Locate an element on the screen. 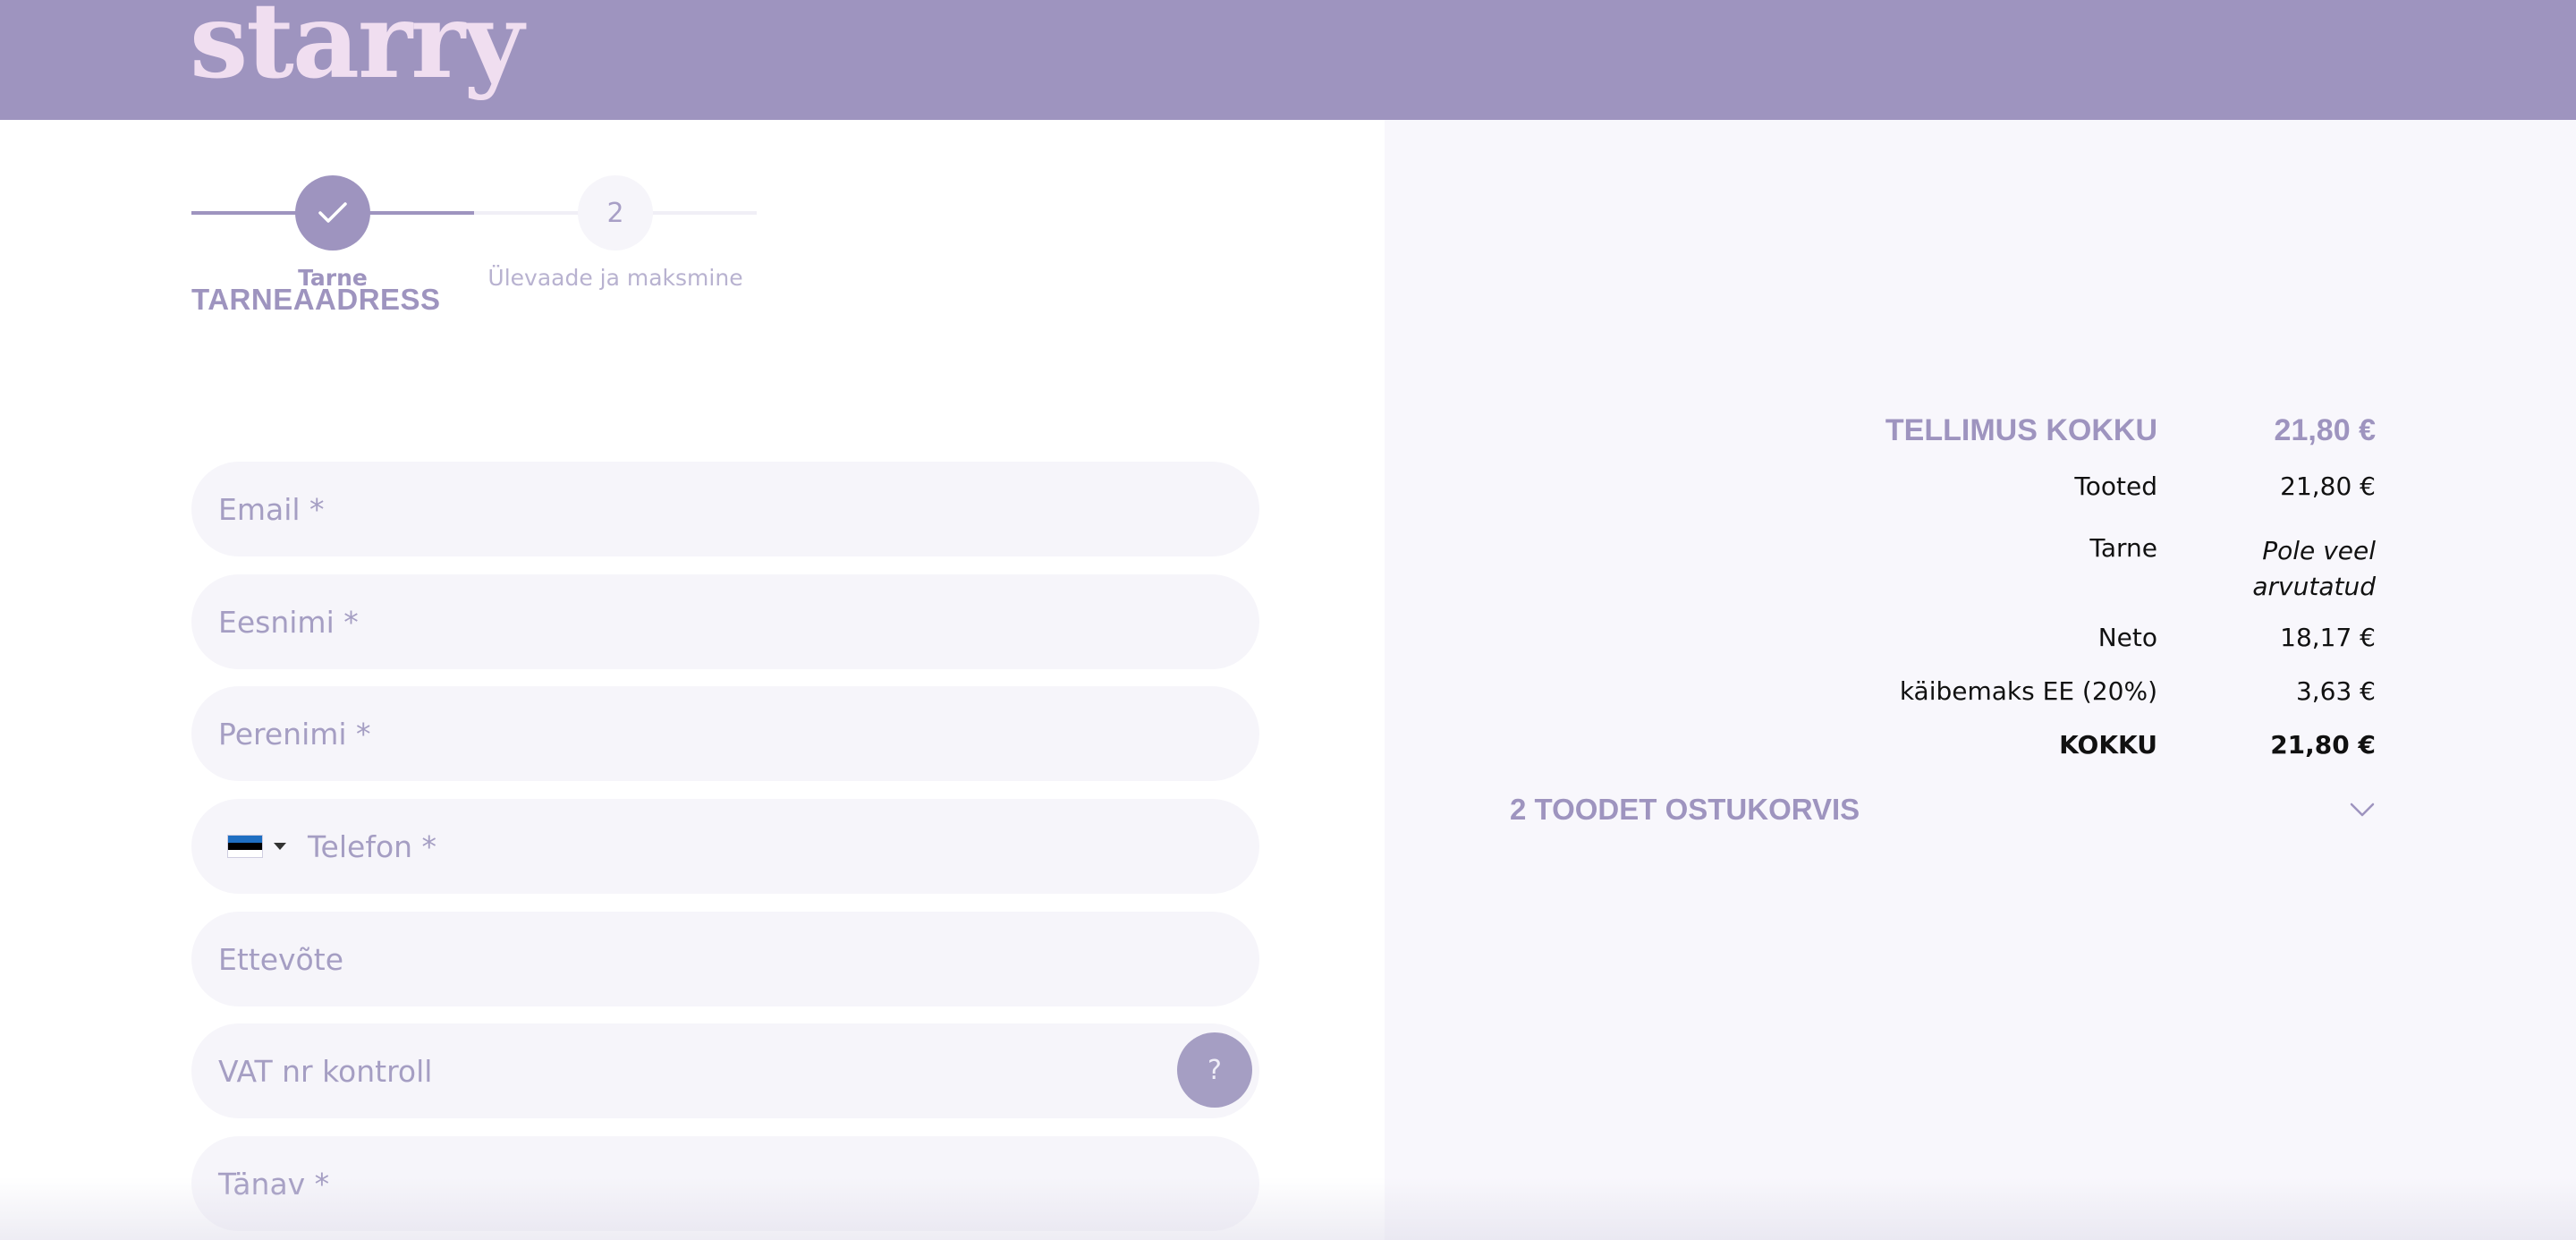 The height and width of the screenshot is (1240, 2576). checkmark-icon is located at coordinates (332, 212).